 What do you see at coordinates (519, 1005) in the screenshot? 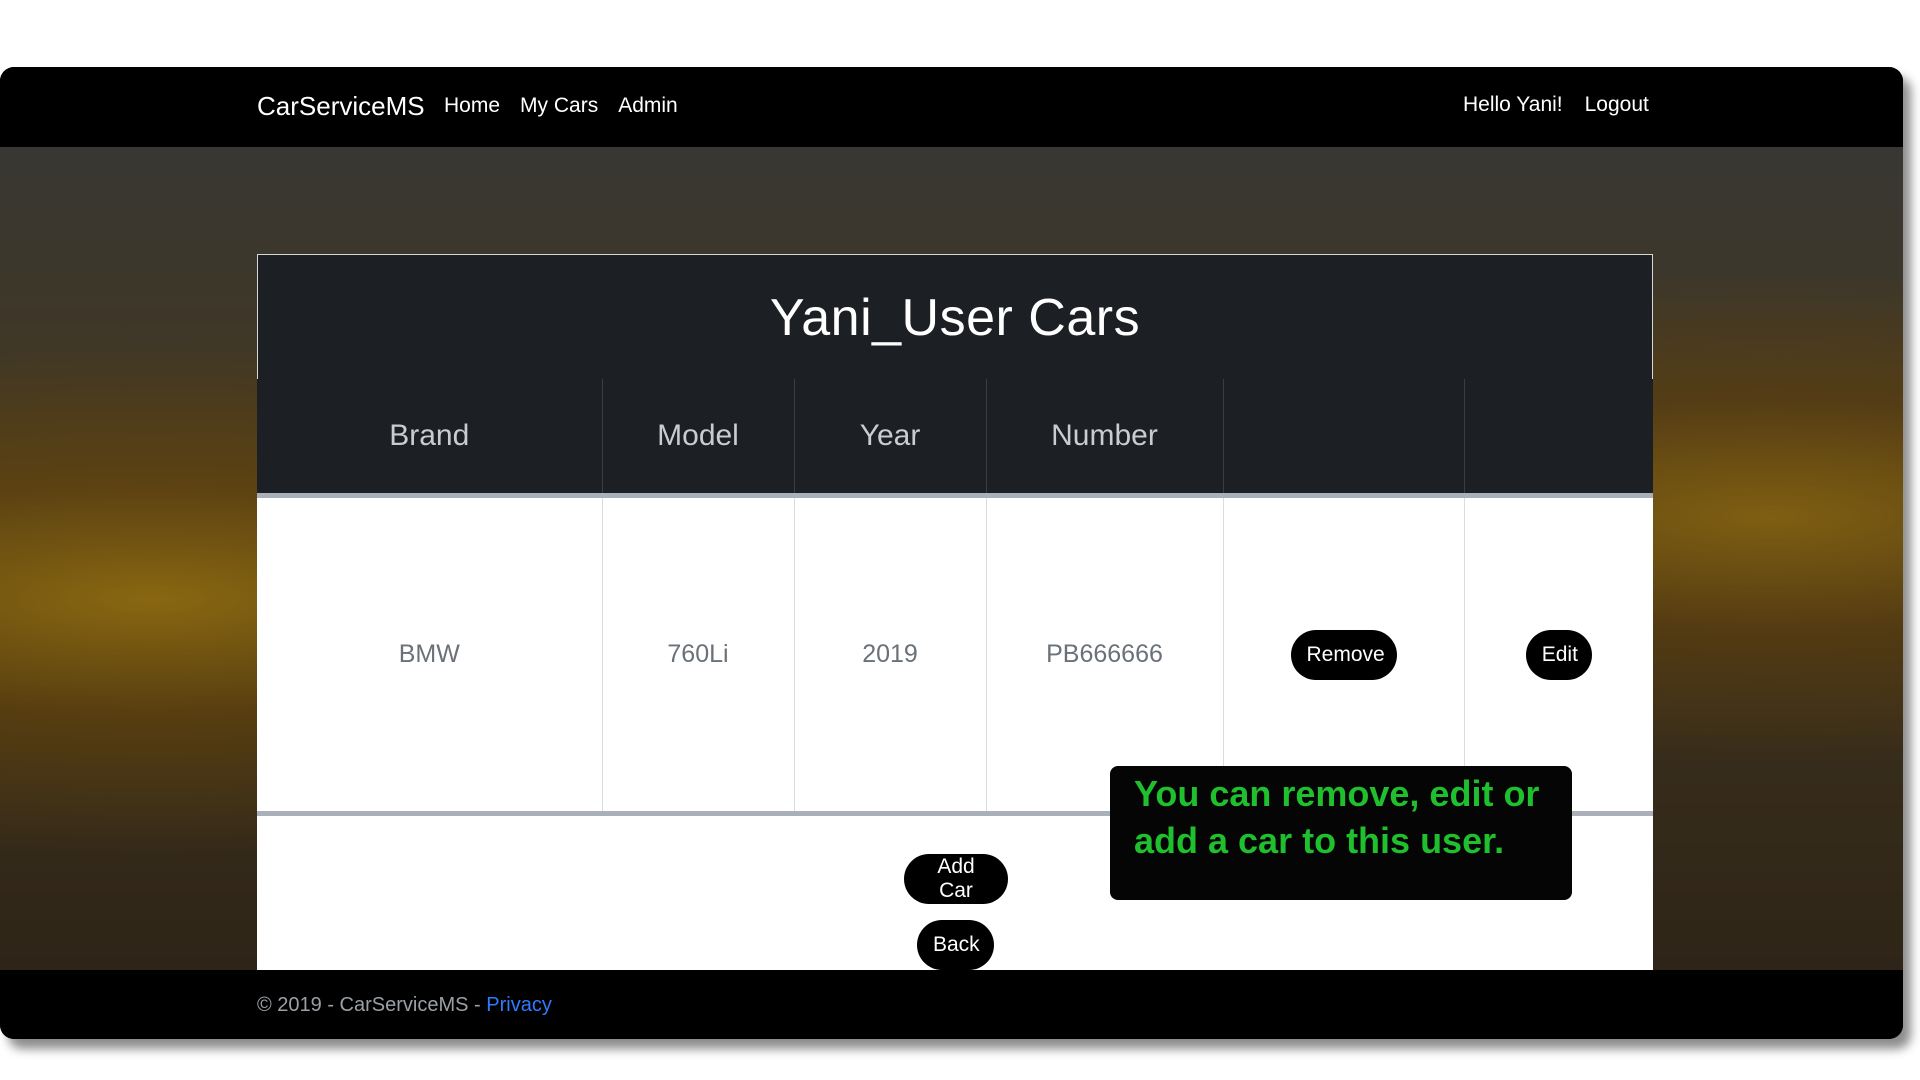
I see `privacy-link: Privacy` at bounding box center [519, 1005].